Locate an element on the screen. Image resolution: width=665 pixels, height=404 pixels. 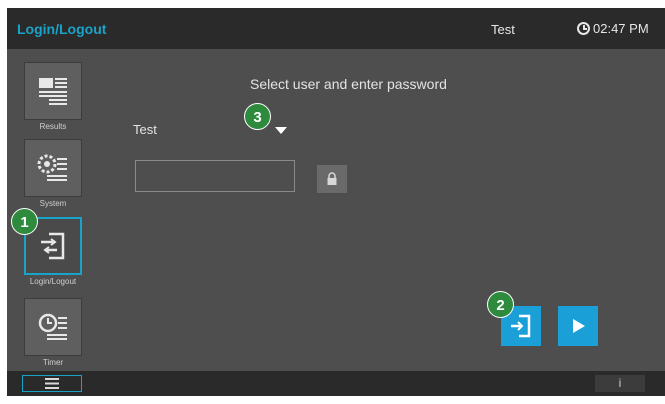
title-bar: Login/Logout Test 02:47 PM is located at coordinates (336, 28).